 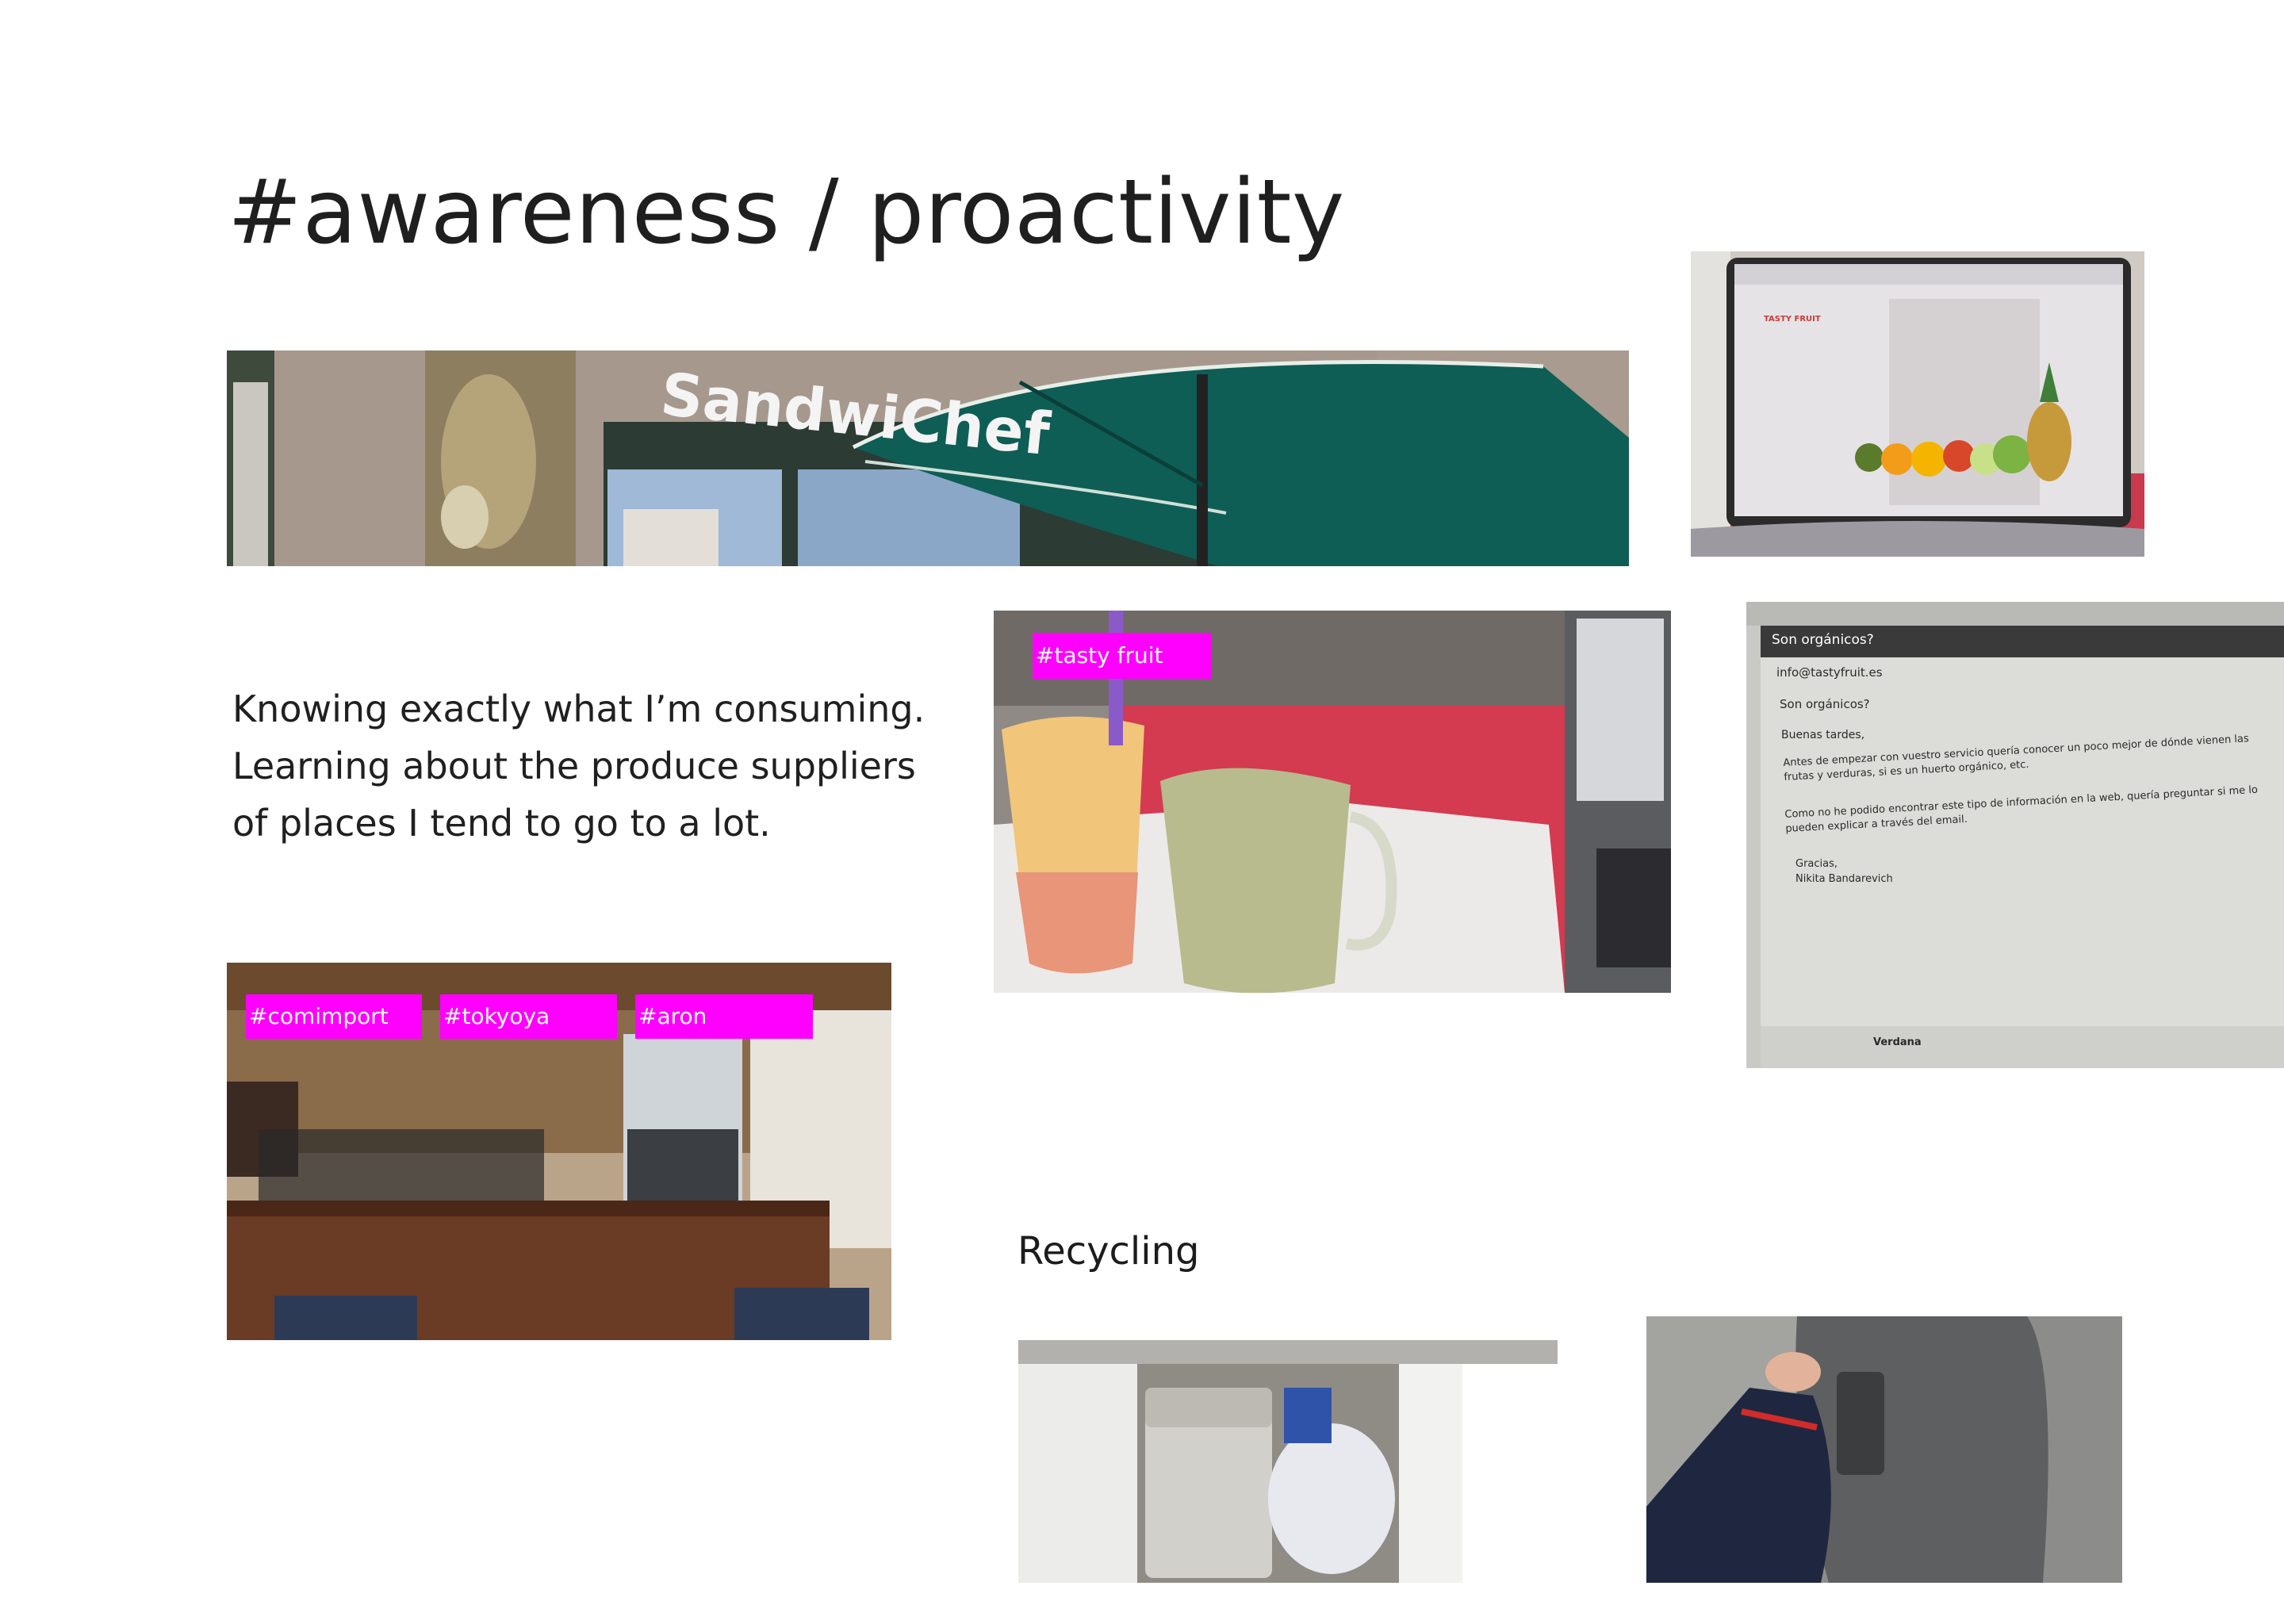 What do you see at coordinates (1897, 1042) in the screenshot?
I see `email-font-select: Verdana` at bounding box center [1897, 1042].